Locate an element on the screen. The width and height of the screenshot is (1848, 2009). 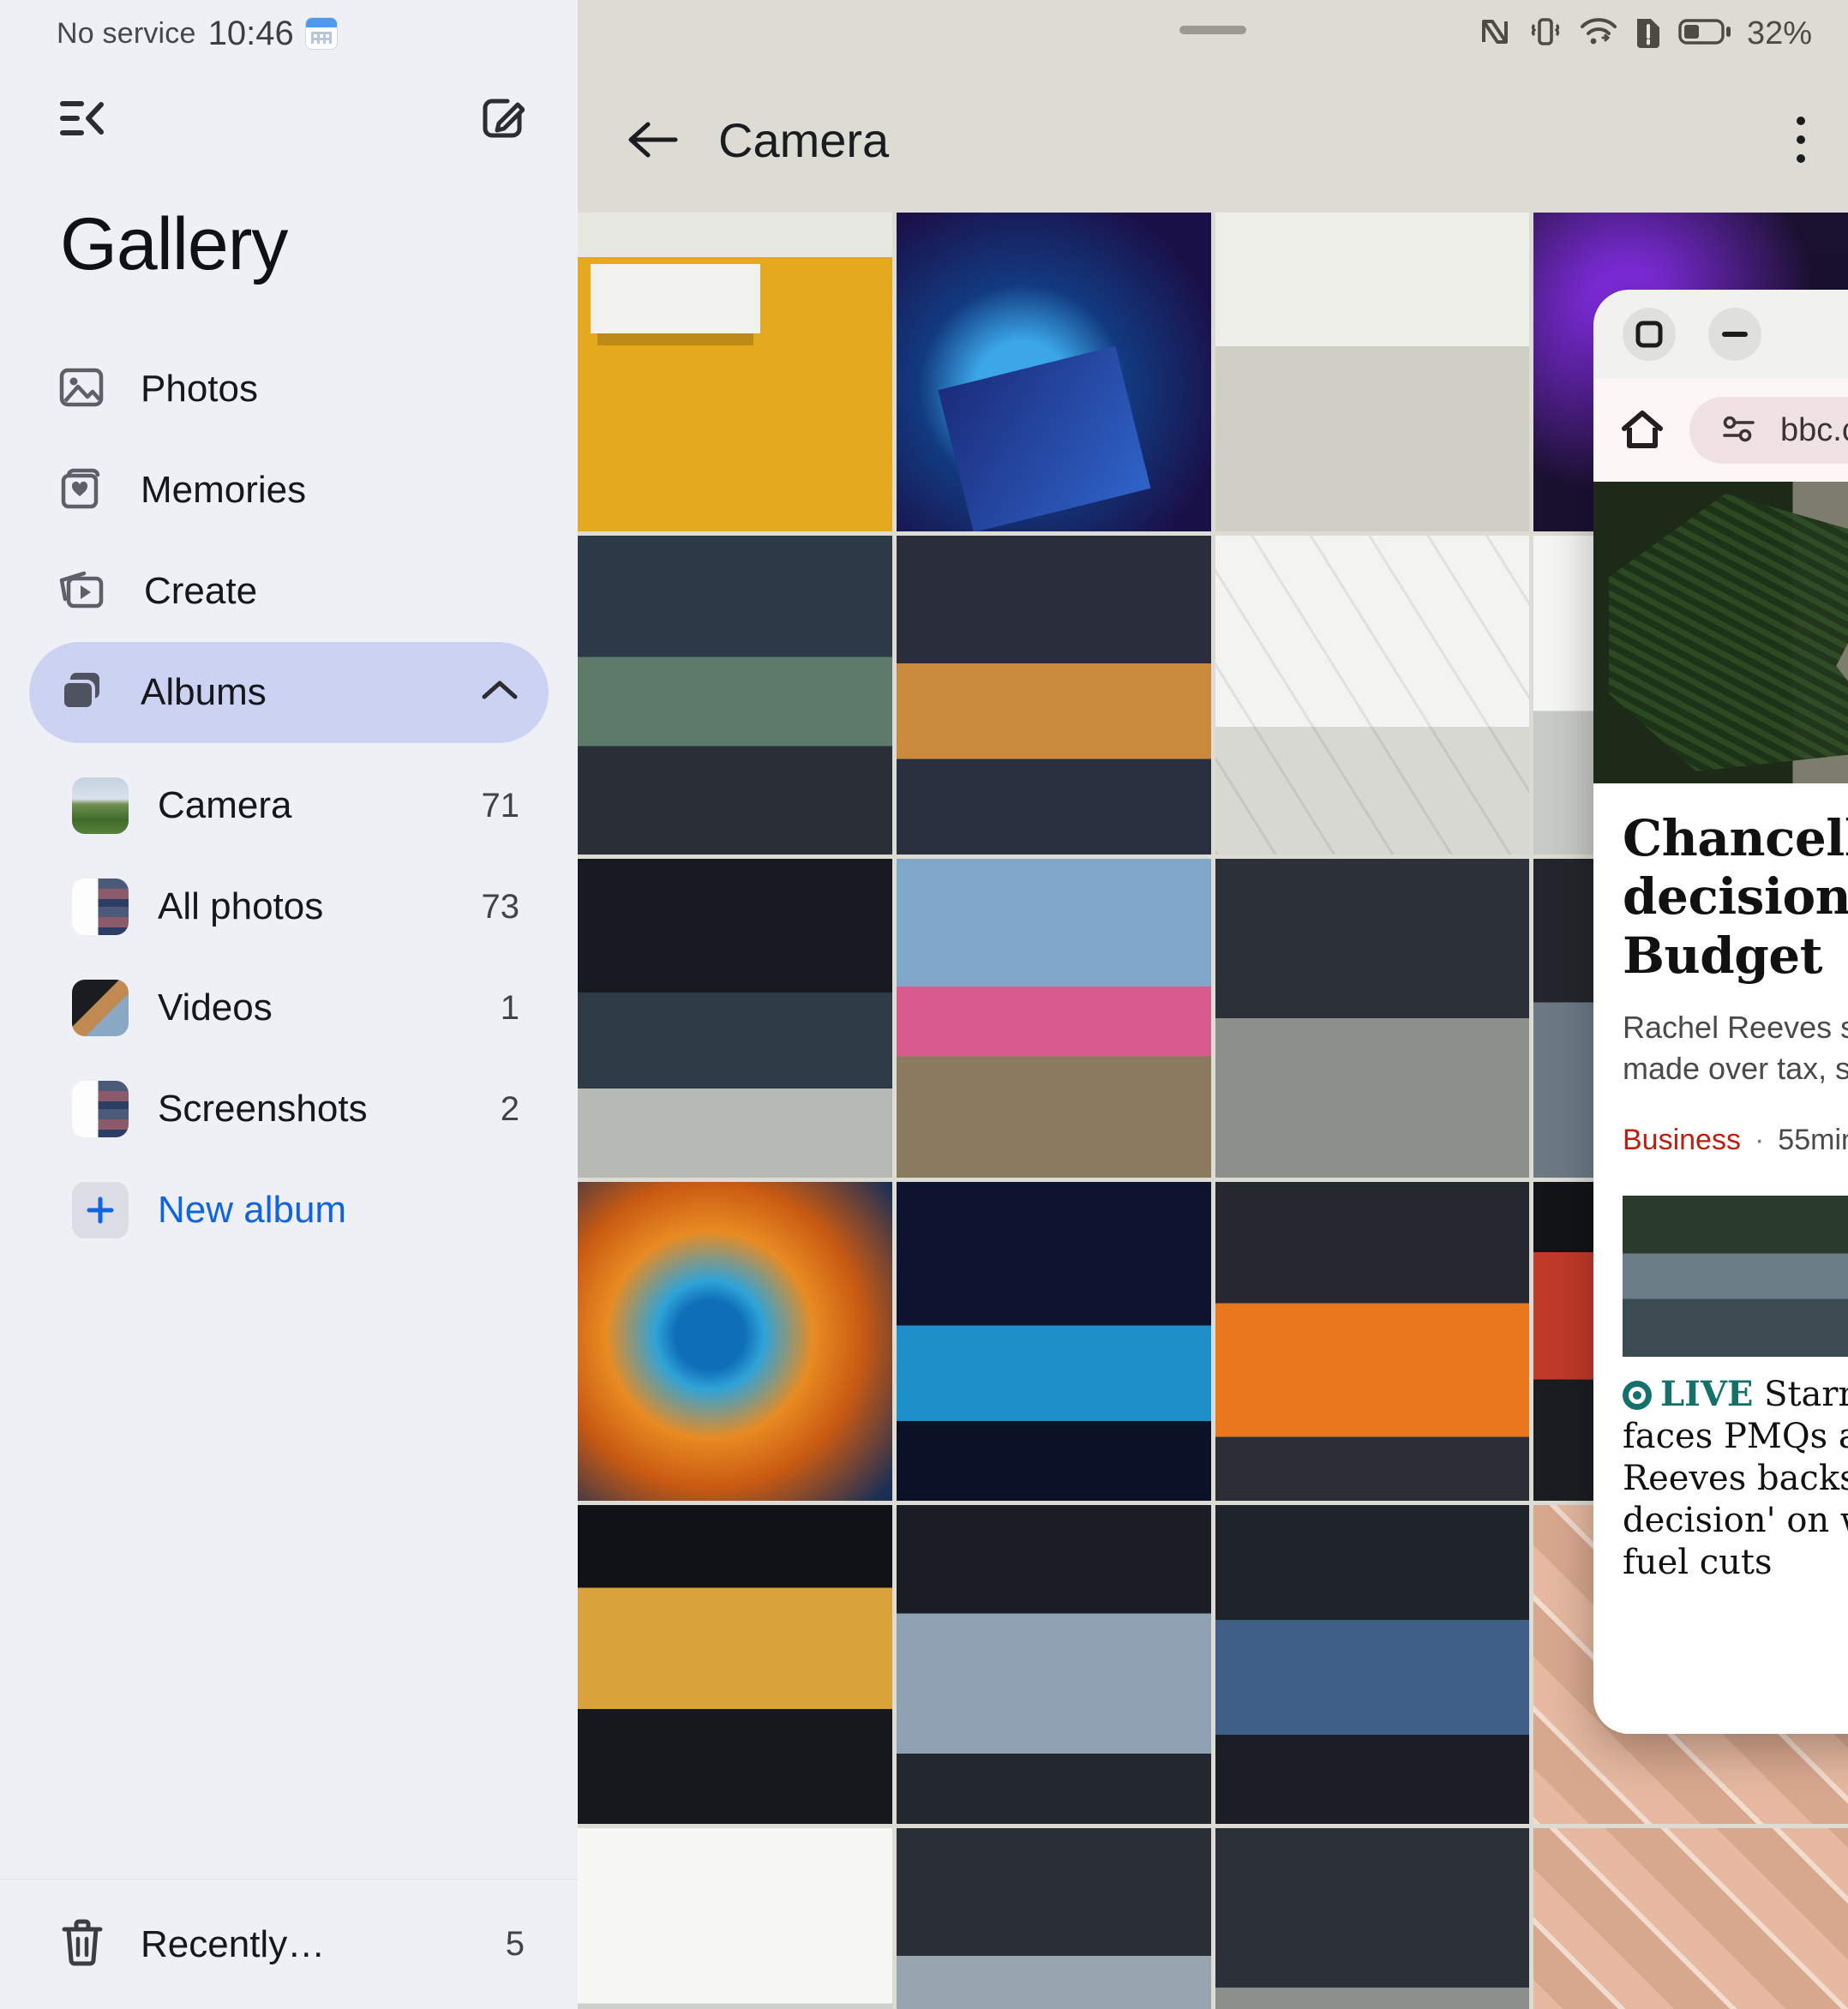
calendar-icon is located at coordinates (321, 33).